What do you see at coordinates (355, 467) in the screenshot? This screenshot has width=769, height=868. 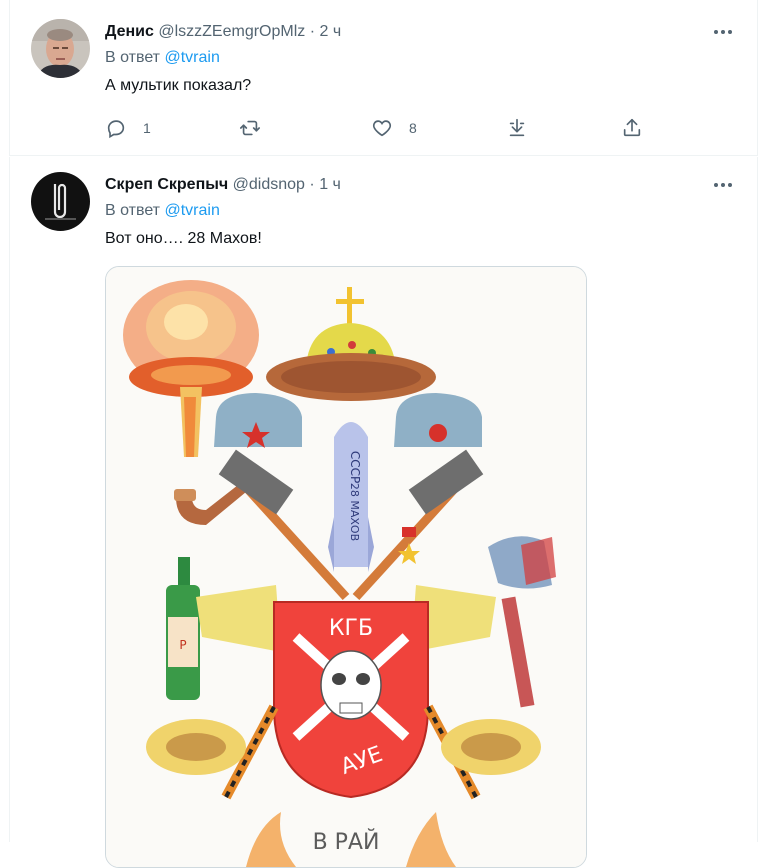 I see `svg-text: СССР` at bounding box center [355, 467].